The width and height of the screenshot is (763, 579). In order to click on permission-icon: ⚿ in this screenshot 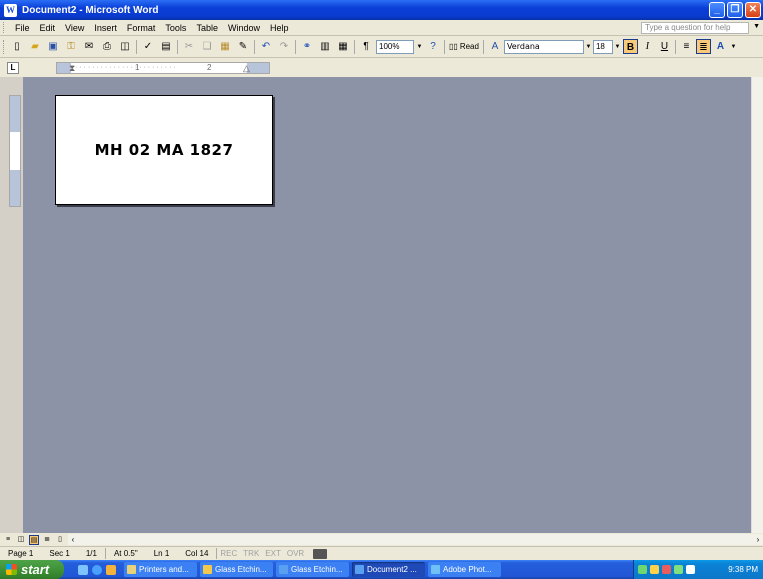, I will do `click(71, 47)`.